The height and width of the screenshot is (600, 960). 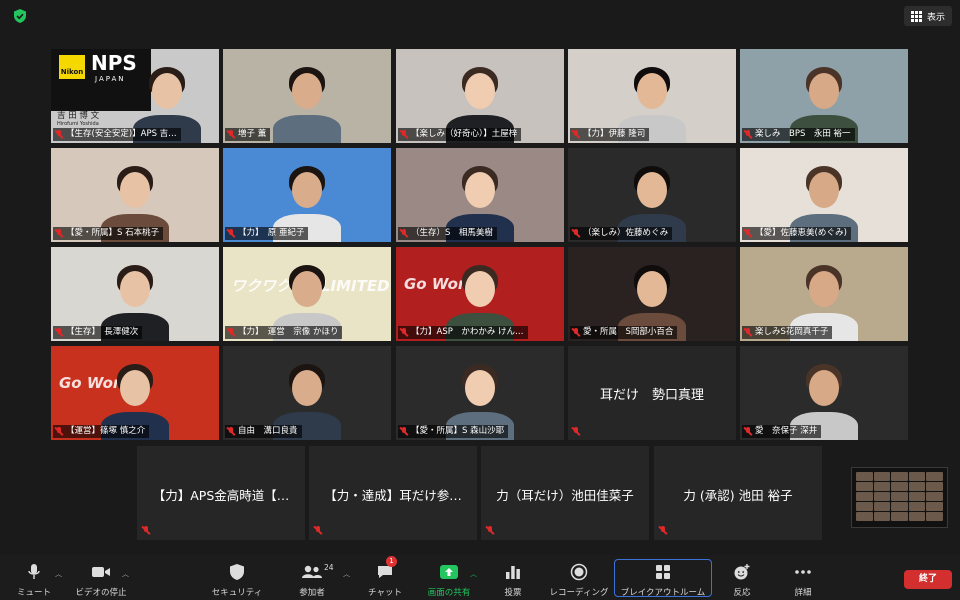 What do you see at coordinates (125, 574) in the screenshot?
I see `video-options-caret: ︿` at bounding box center [125, 574].